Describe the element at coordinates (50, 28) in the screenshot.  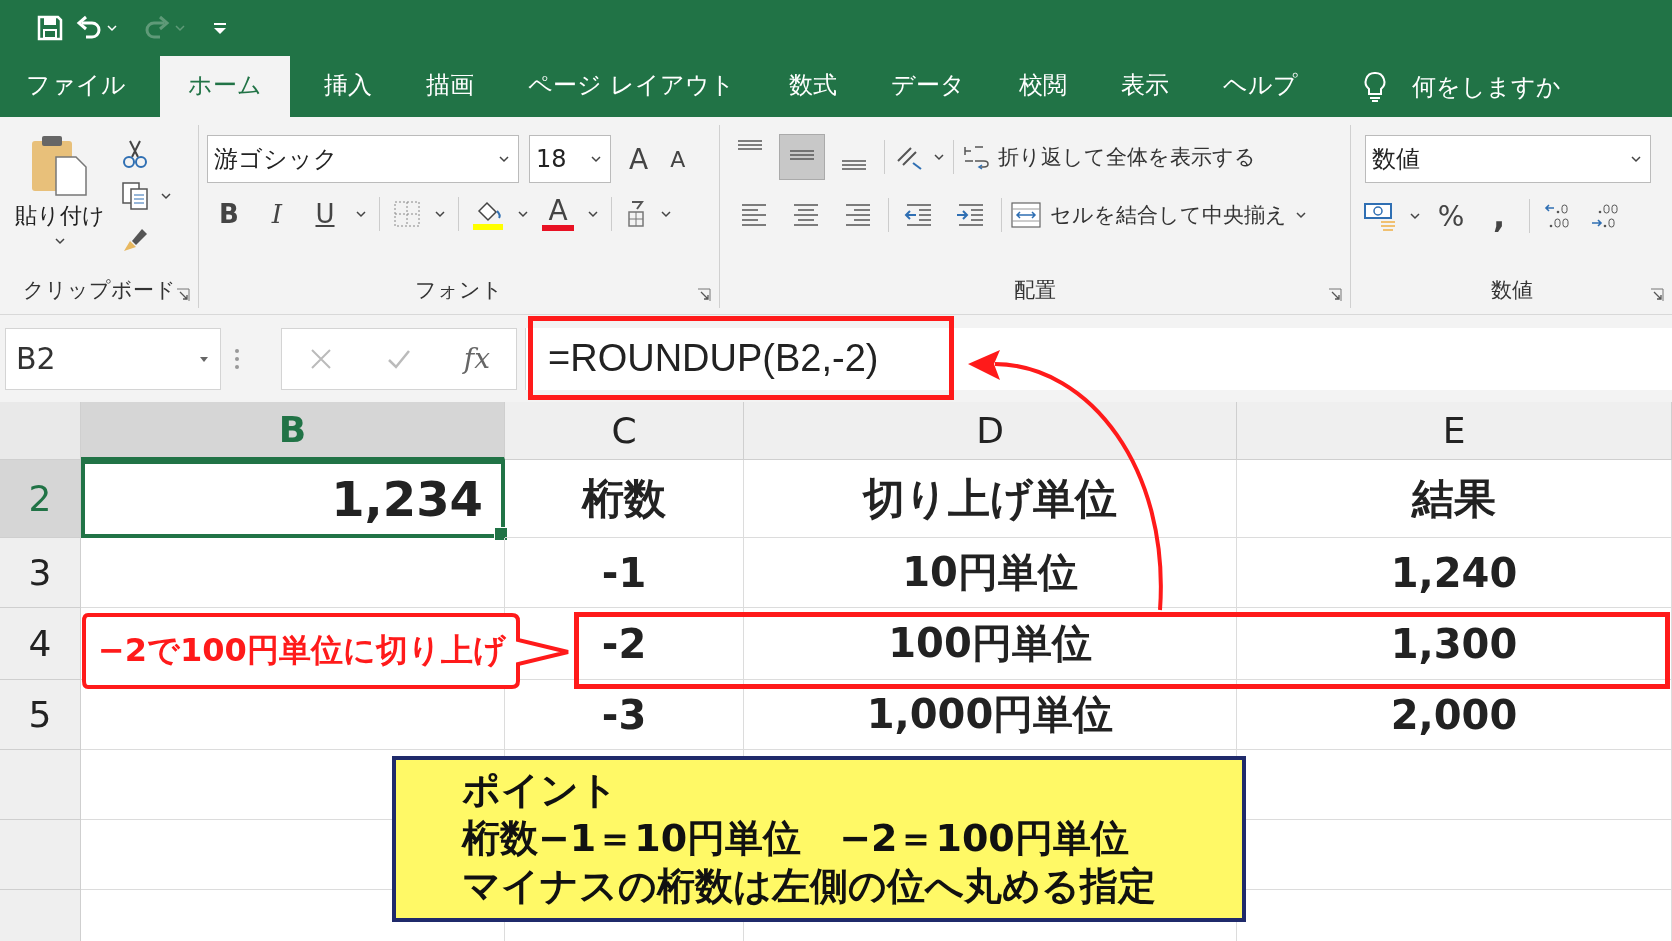
I see `save-icon` at that location.